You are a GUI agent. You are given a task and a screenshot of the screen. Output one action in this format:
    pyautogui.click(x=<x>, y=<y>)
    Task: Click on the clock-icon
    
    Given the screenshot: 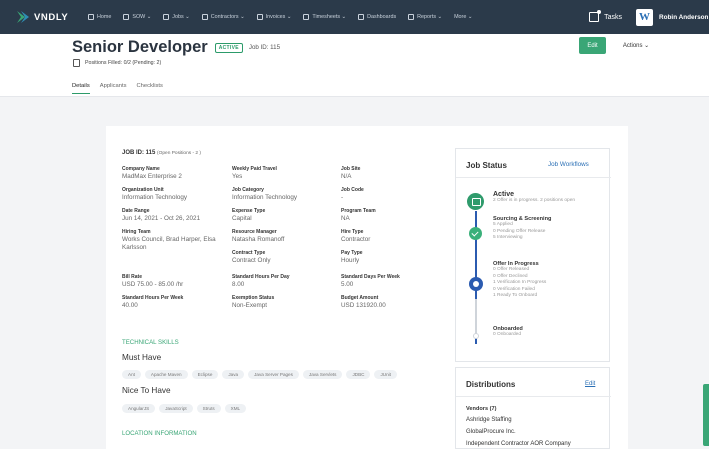 What is the action you would take?
    pyautogui.click(x=306, y=17)
    